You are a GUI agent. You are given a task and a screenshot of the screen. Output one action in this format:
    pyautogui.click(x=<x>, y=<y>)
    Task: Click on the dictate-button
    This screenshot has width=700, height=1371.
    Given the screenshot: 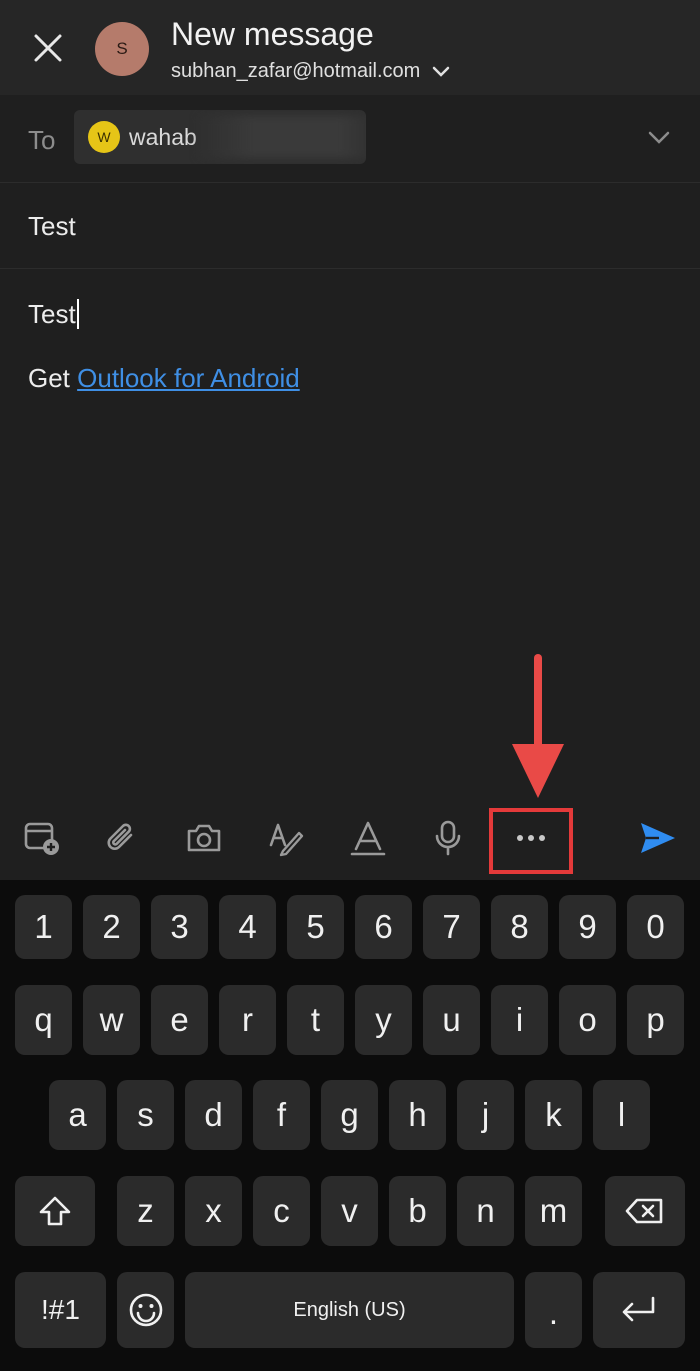 What is the action you would take?
    pyautogui.click(x=448, y=838)
    